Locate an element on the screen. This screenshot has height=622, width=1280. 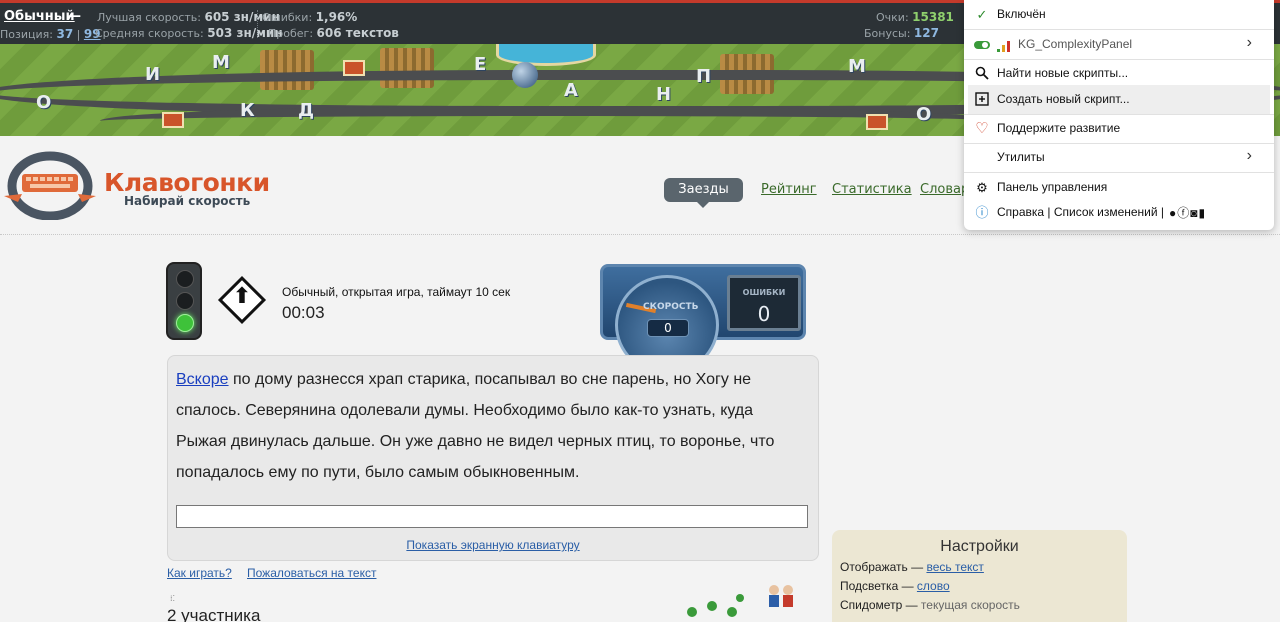
setting-label: Спидометр — is located at coordinates (879, 605).